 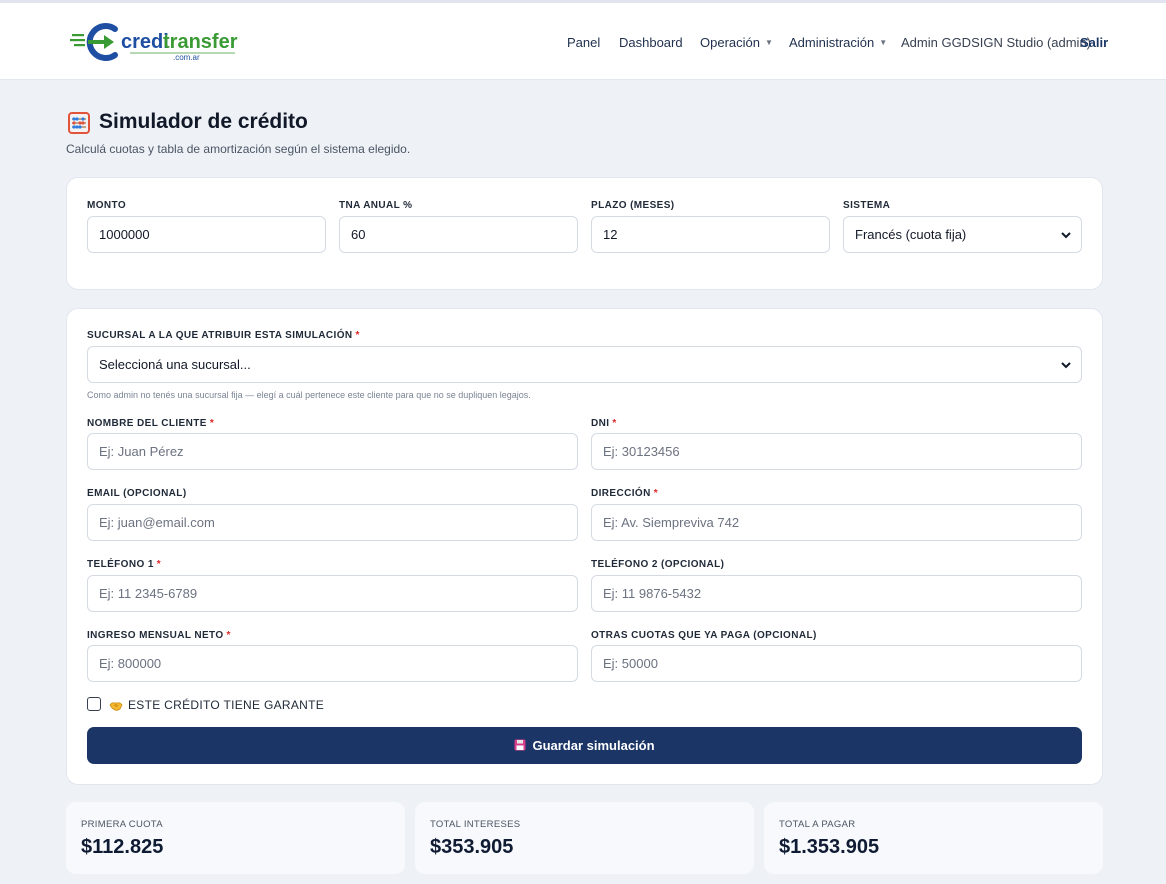 What do you see at coordinates (107, 205) in the screenshot?
I see `monto-label: Monto` at bounding box center [107, 205].